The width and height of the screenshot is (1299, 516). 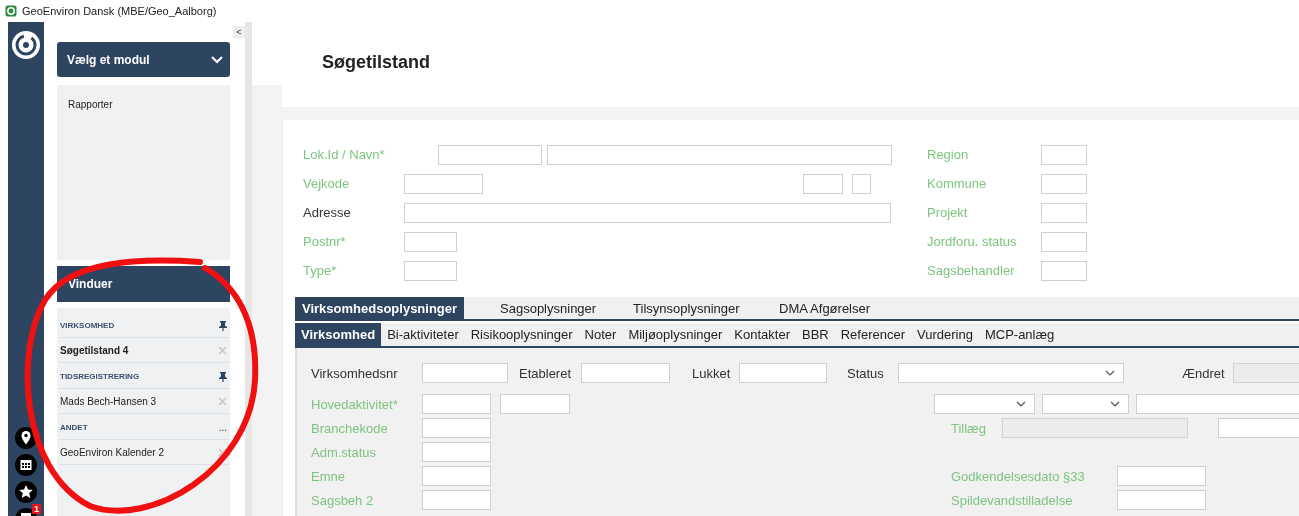 What do you see at coordinates (350, 428) in the screenshot?
I see `field-label: Branchekode` at bounding box center [350, 428].